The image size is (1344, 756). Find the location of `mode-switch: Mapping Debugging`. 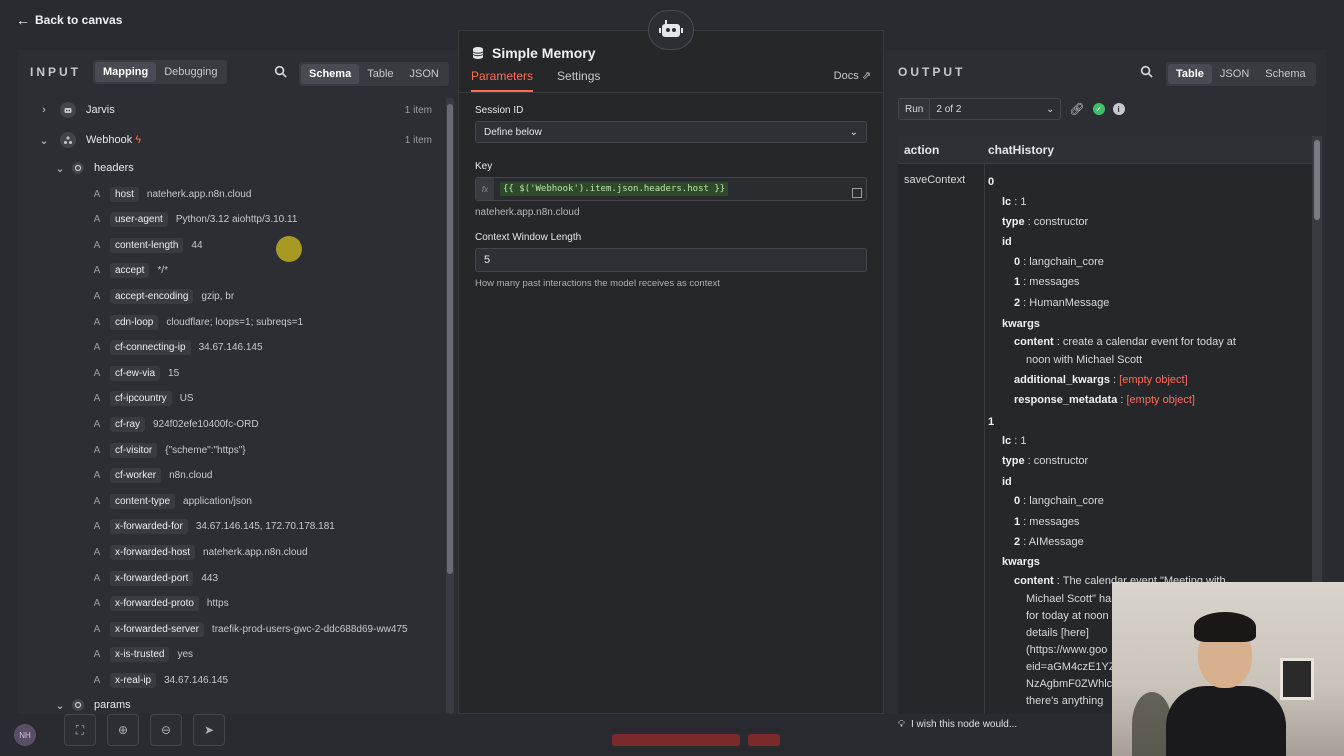

mode-switch: Mapping Debugging is located at coordinates (160, 72).